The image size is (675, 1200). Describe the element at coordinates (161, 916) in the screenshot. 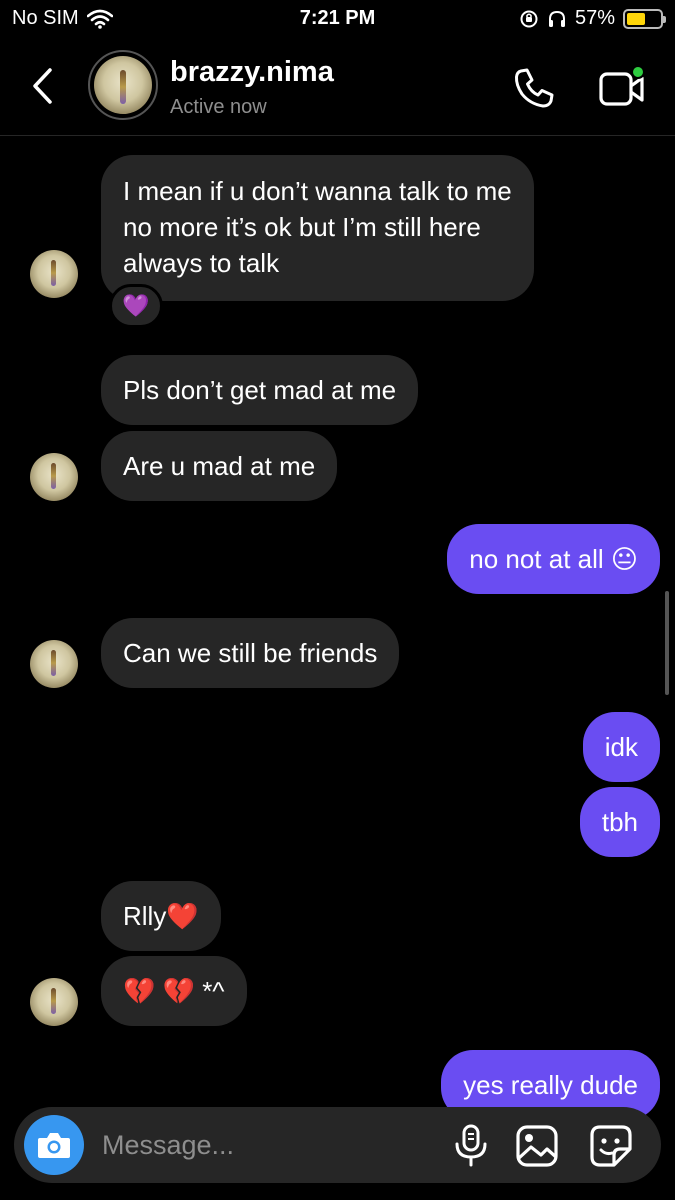

I see `incoming-message: Rlly❤️` at that location.